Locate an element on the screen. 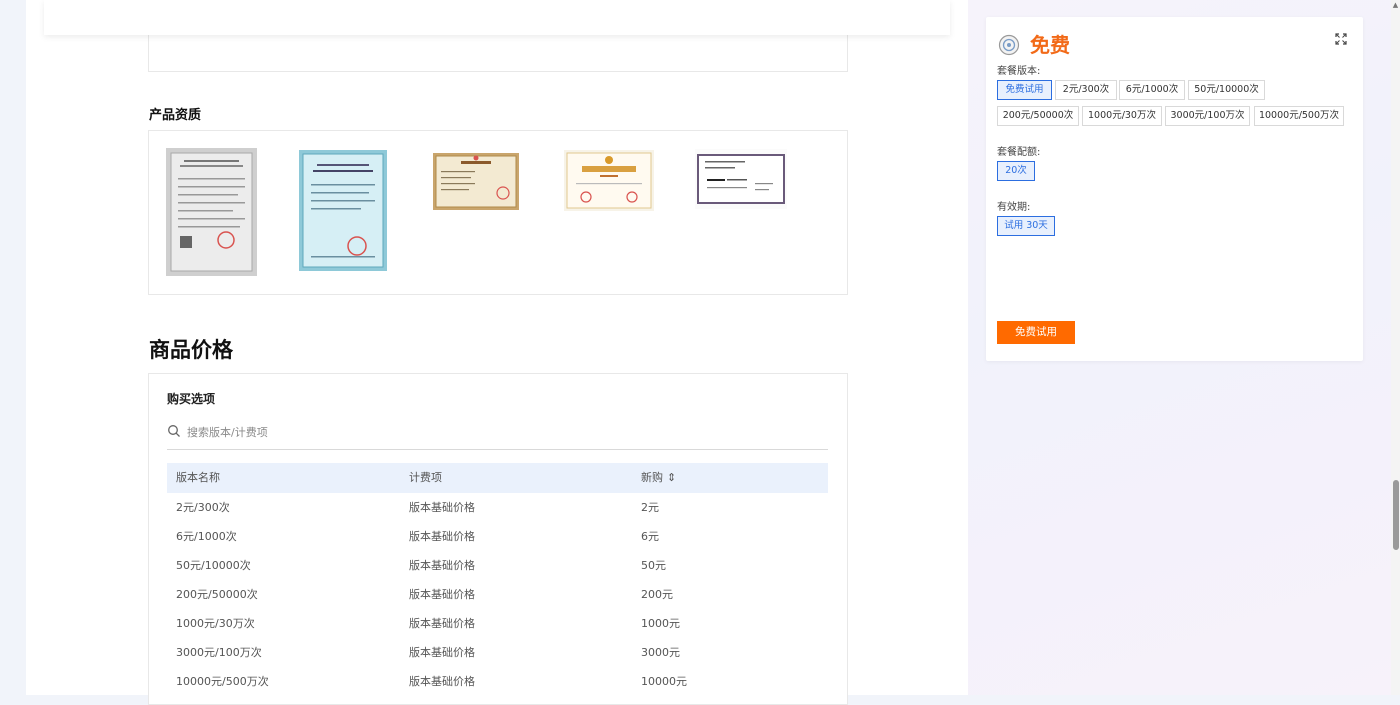 This screenshot has width=1400, height=705. version-option: 6元/1000次 is located at coordinates (1152, 90).